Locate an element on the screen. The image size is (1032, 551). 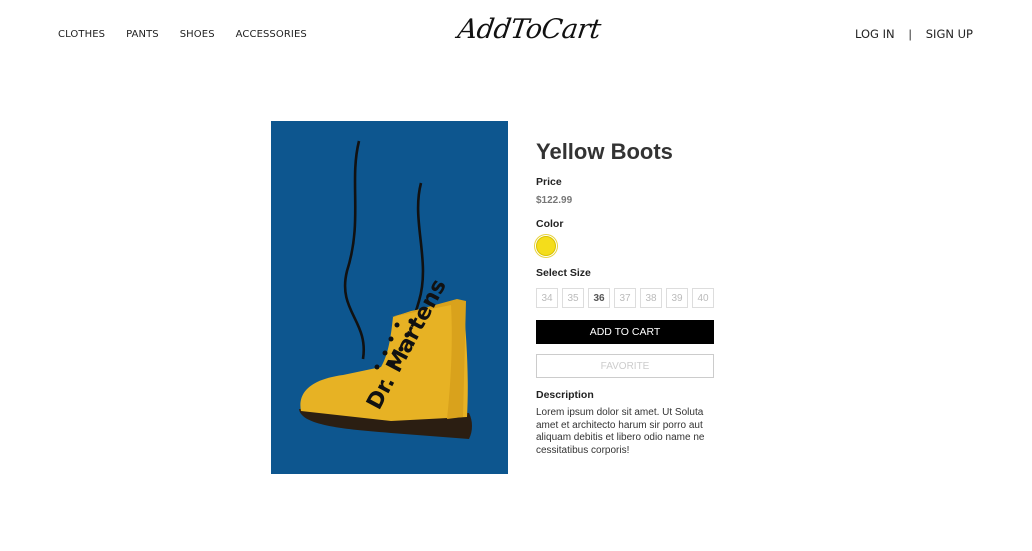
size-label: Select Size is located at coordinates (563, 273).